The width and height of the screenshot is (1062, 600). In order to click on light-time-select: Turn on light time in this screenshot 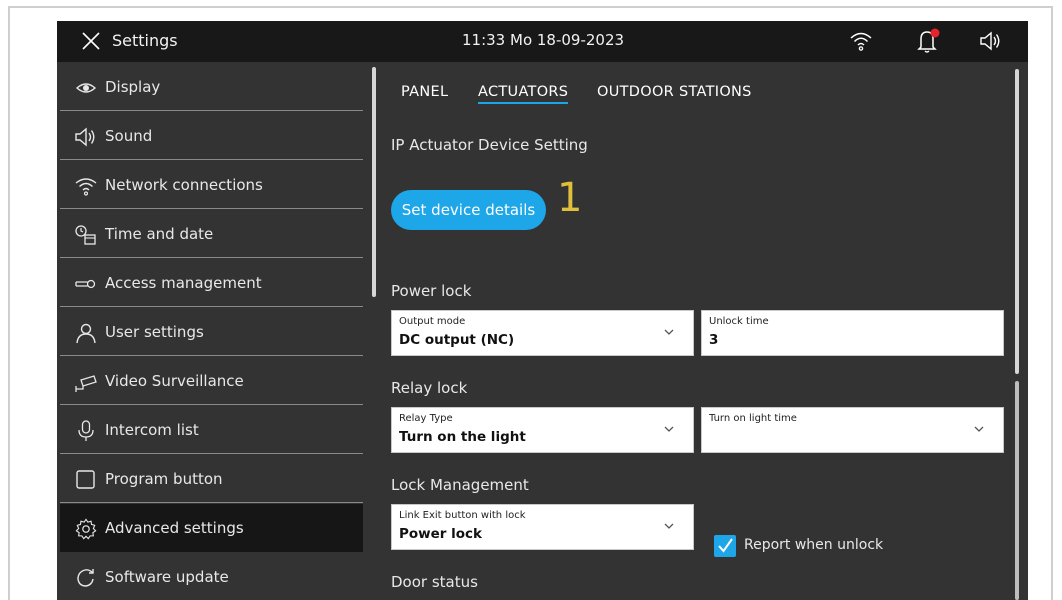, I will do `click(852, 430)`.